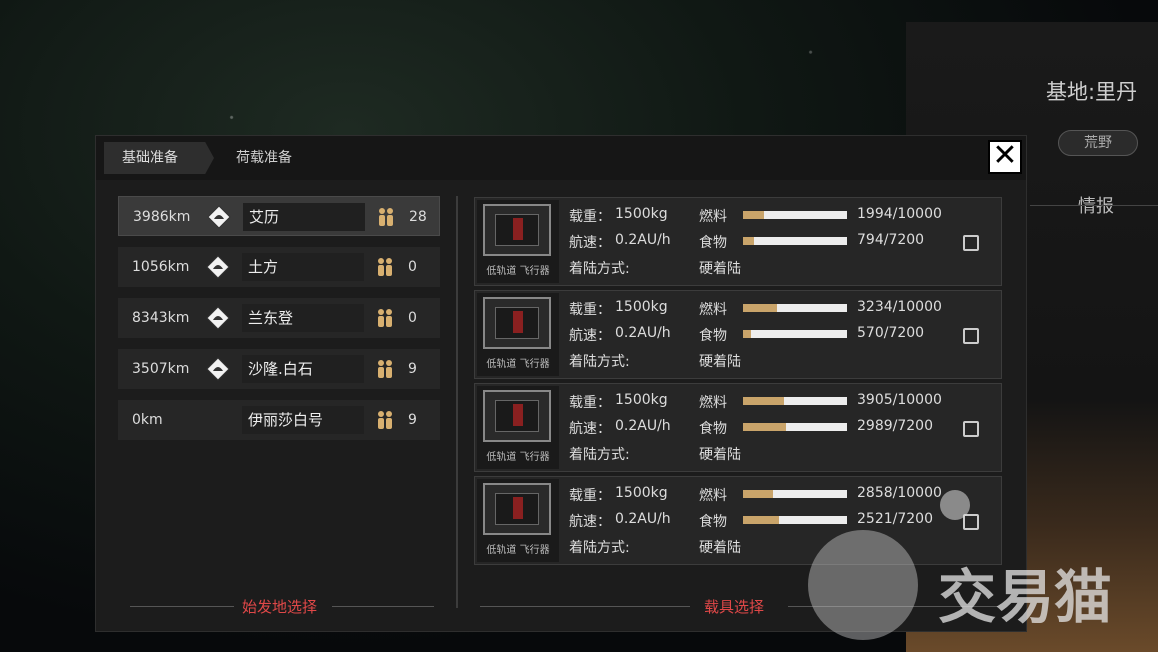 This screenshot has height=652, width=1158. Describe the element at coordinates (264, 158) in the screenshot. I see `tab-payload-prep: 荷载准备` at that location.